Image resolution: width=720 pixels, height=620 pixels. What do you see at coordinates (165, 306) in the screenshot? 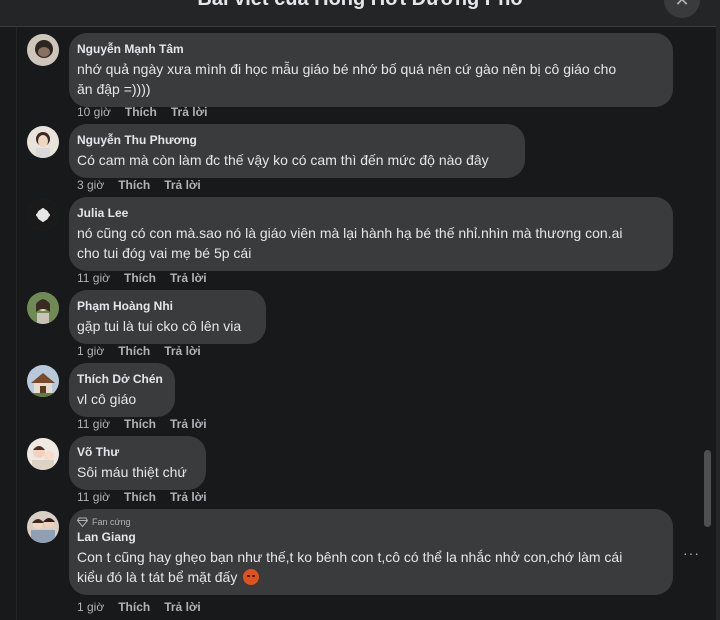
I see `comment-author: Phạm Hoàng Nhi` at bounding box center [165, 306].